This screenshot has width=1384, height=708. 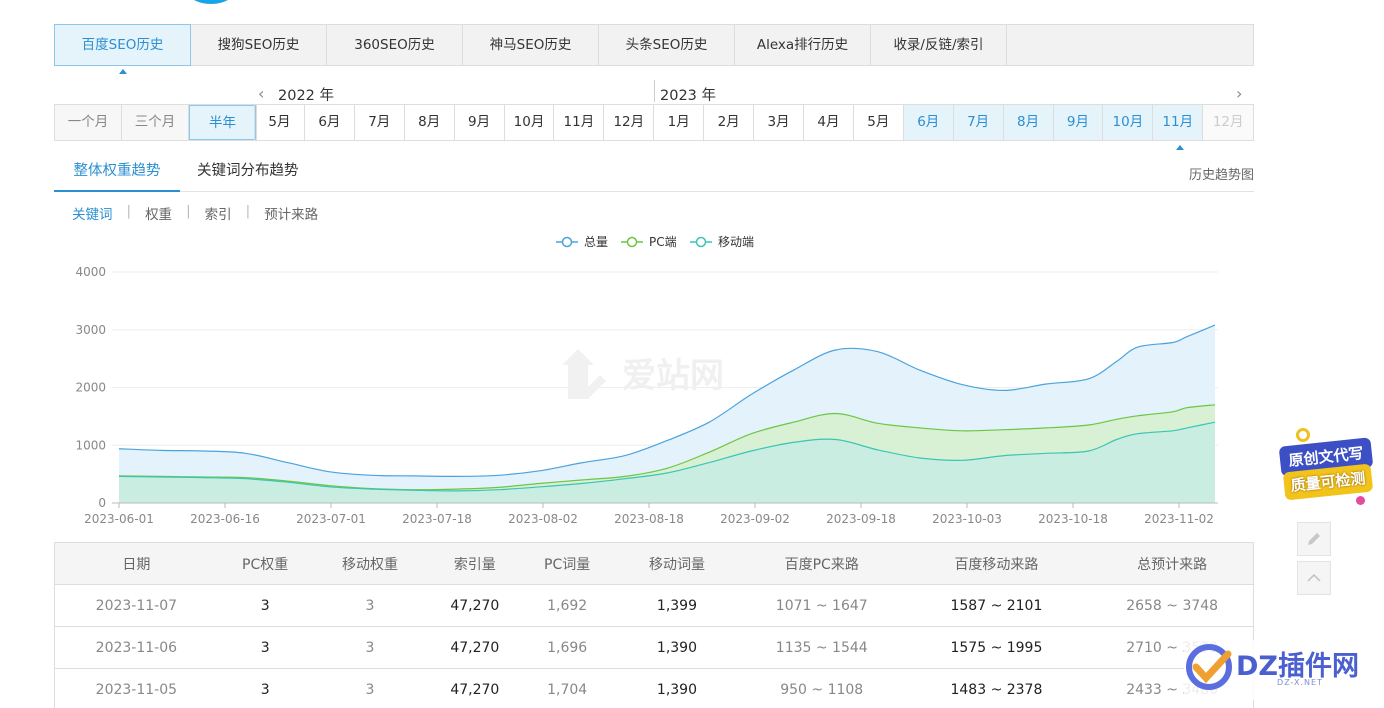 What do you see at coordinates (1314, 578) in the screenshot?
I see `back-to-top-icon` at bounding box center [1314, 578].